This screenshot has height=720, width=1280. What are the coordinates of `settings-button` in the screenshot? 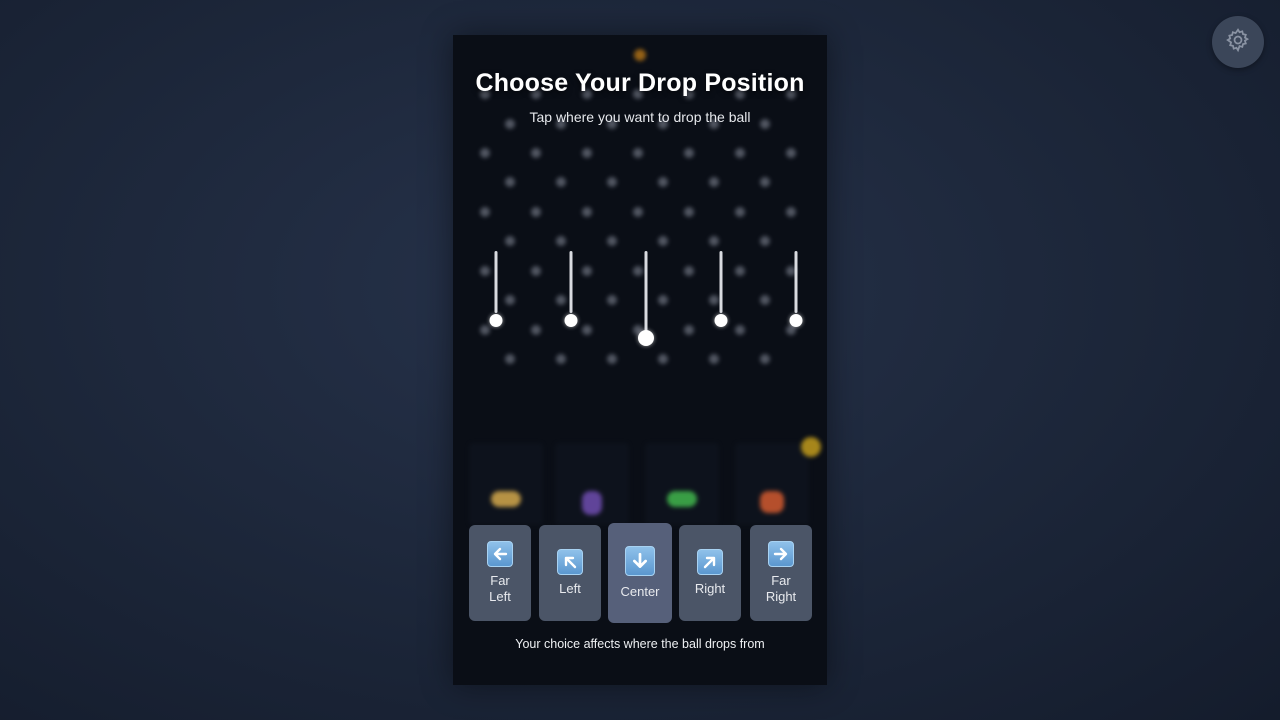 It's located at (1238, 42).